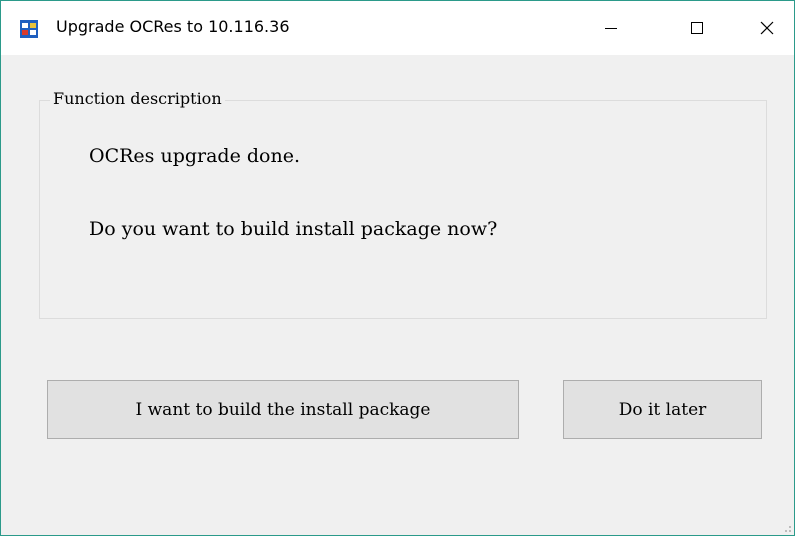 Image resolution: width=795 pixels, height=536 pixels. Describe the element at coordinates (662, 409) in the screenshot. I see `do-it-later-button: Do it later` at that location.